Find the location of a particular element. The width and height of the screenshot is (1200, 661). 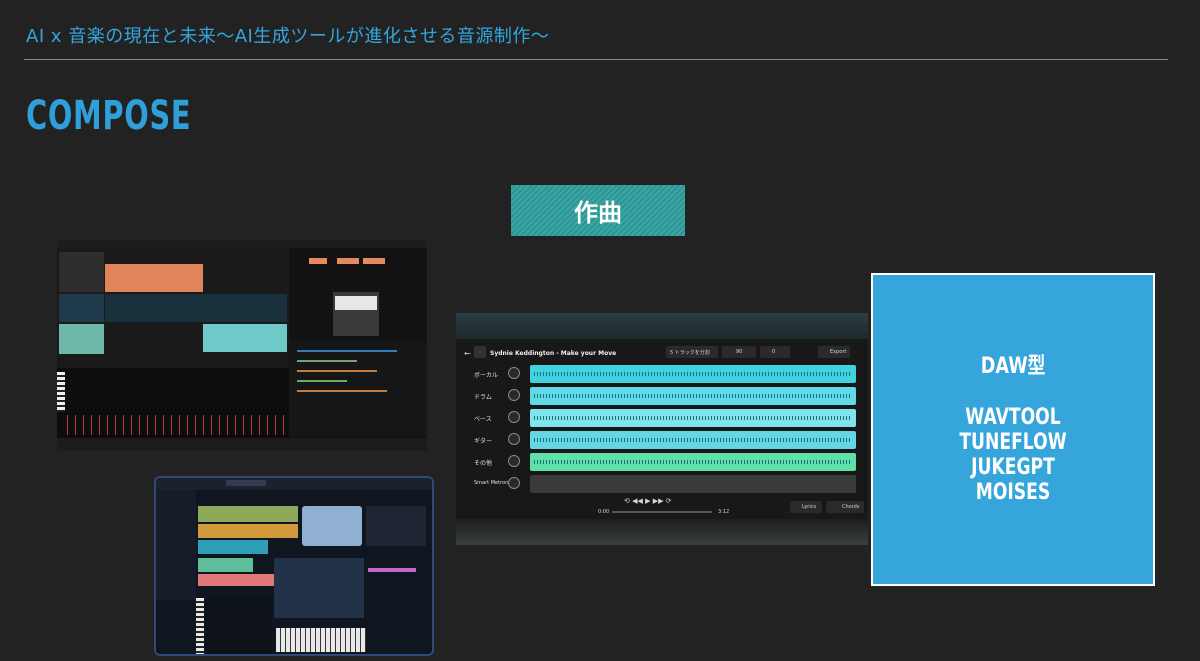

back-arrow-icon: ← is located at coordinates (467, 353).